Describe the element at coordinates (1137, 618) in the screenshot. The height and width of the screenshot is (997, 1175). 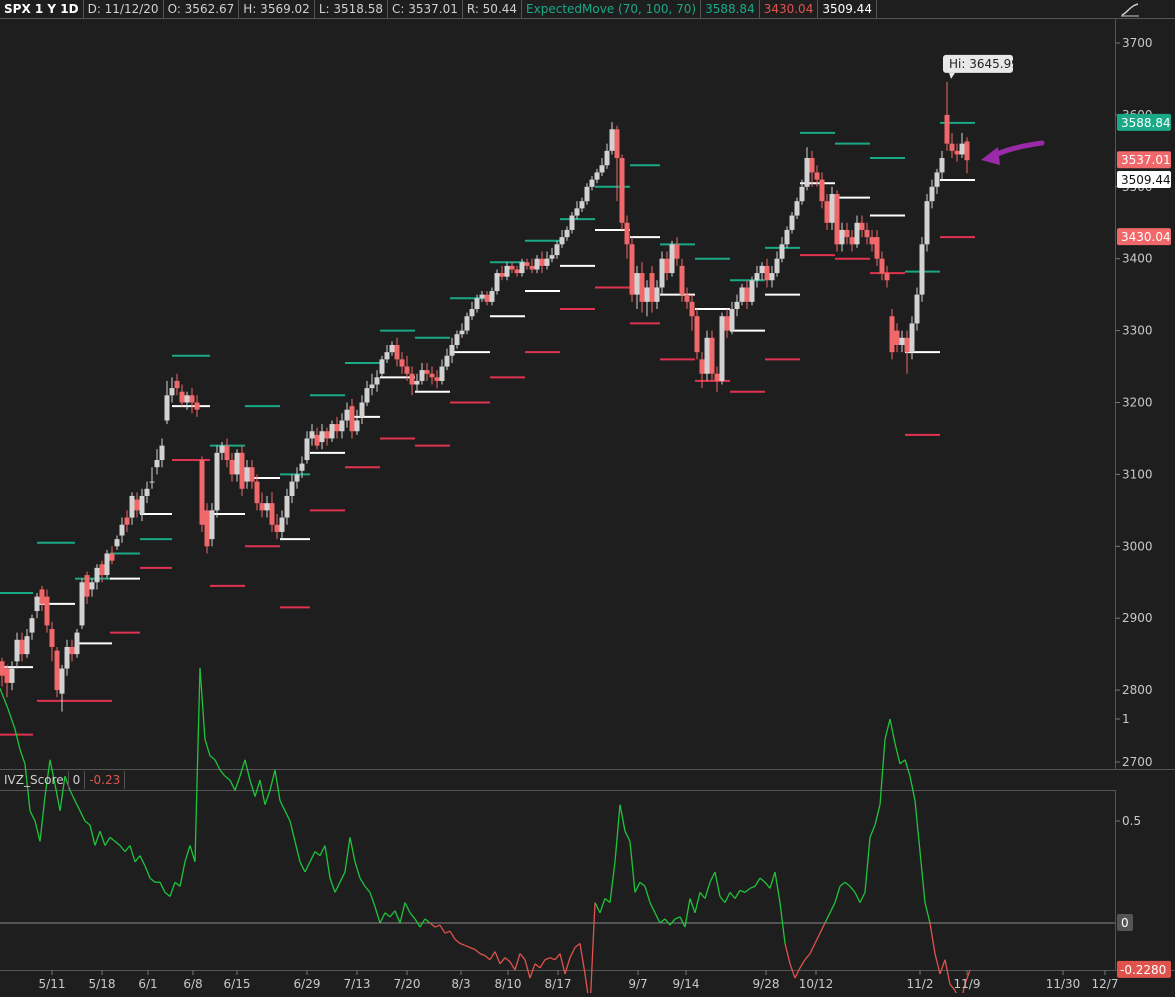
I see `y-tick-label: 2900` at that location.